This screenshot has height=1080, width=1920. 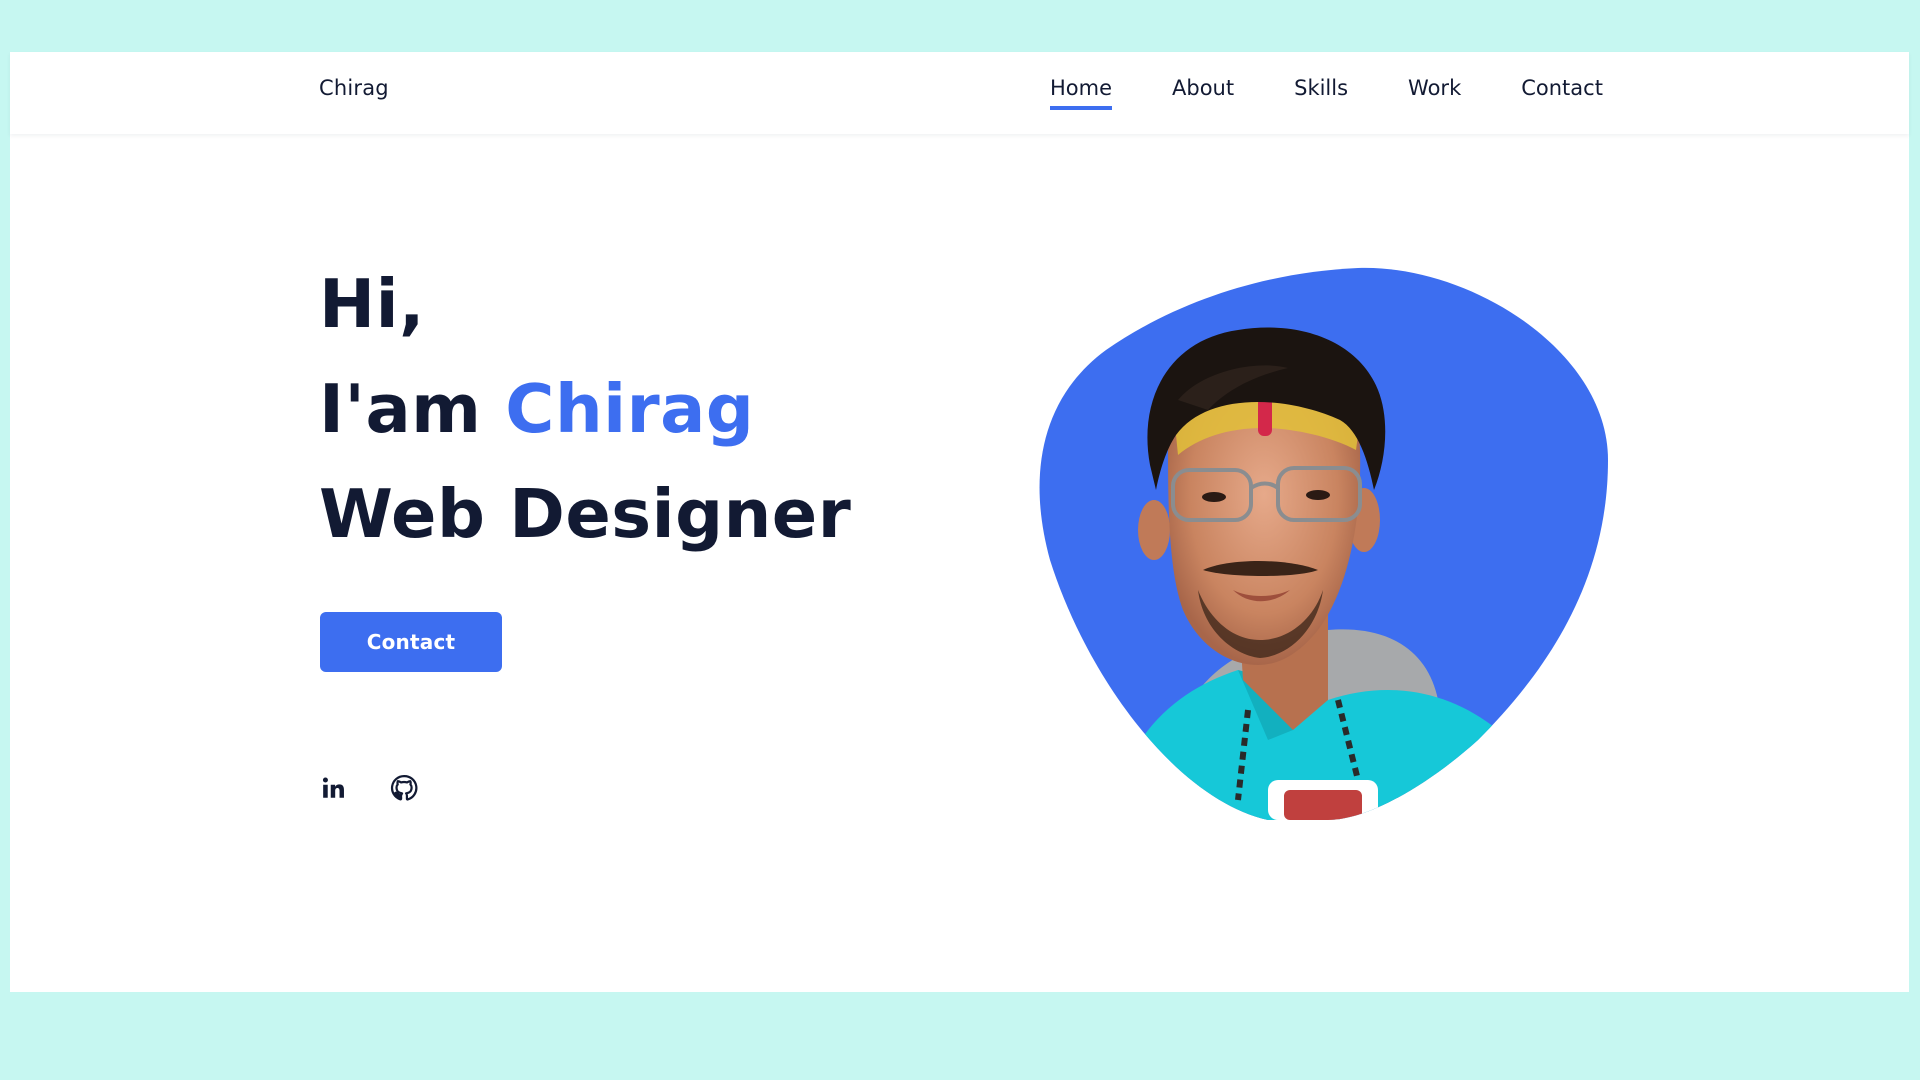 I want to click on nav-menu: Home About Skills Work Contact, so click(x=1326, y=93).